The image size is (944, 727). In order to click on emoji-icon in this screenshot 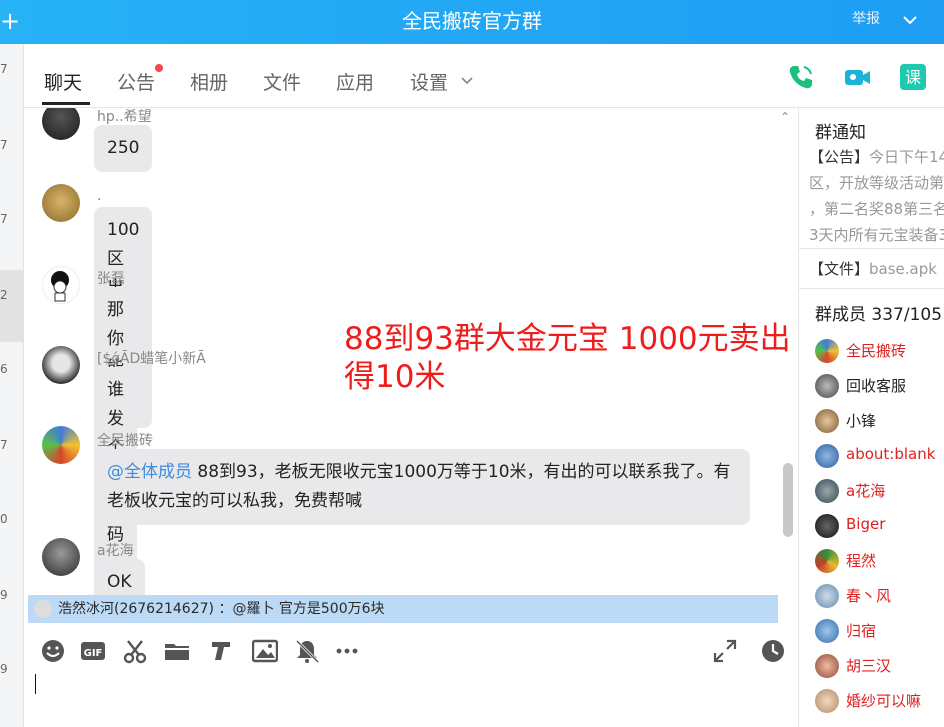, I will do `click(53, 651)`.